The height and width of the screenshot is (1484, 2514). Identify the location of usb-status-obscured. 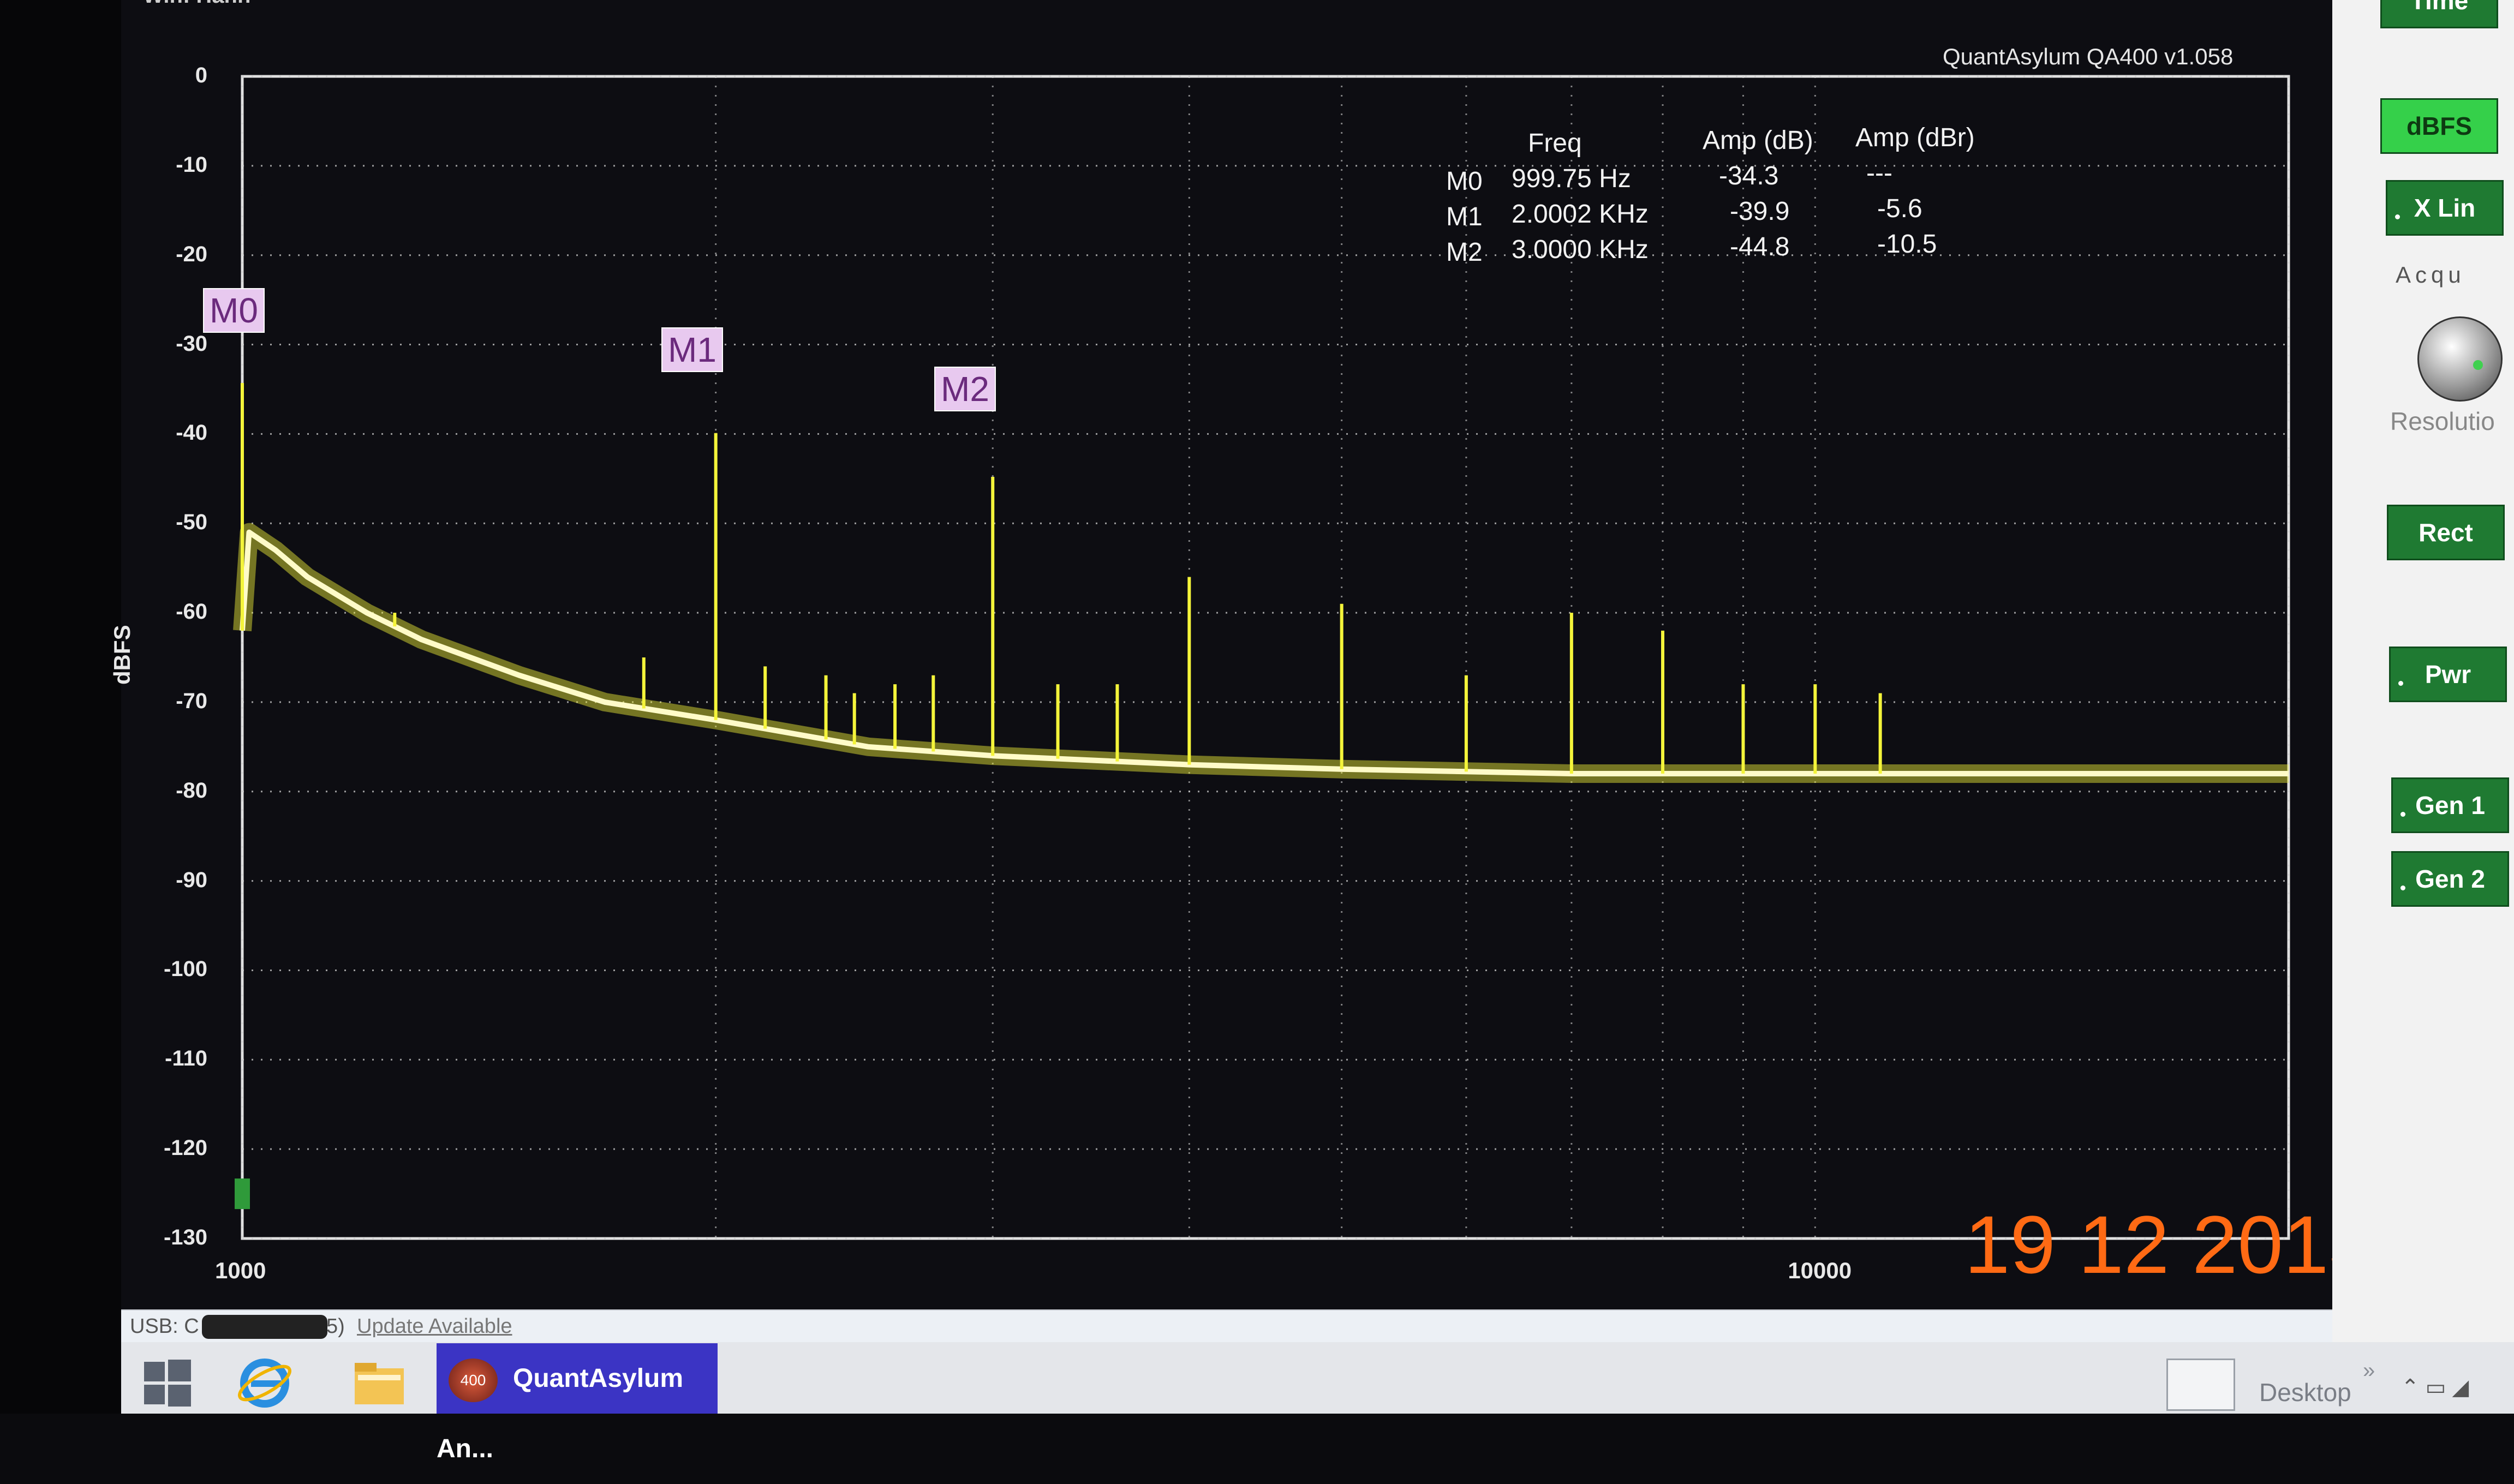
(264, 1327).